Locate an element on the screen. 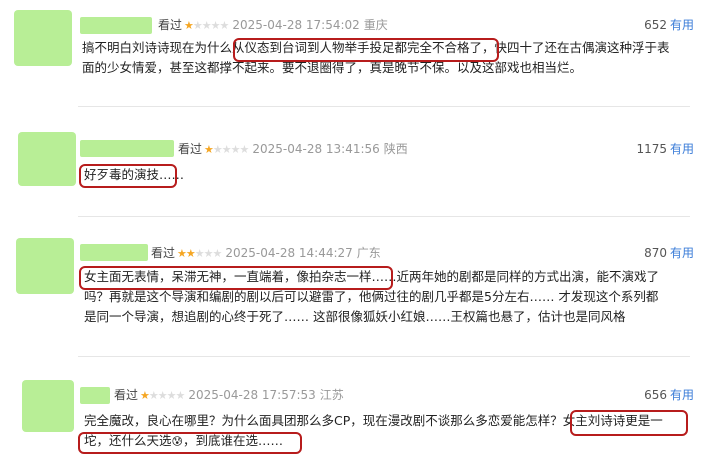  useful-button: 1175 有用 is located at coordinates (665, 149).